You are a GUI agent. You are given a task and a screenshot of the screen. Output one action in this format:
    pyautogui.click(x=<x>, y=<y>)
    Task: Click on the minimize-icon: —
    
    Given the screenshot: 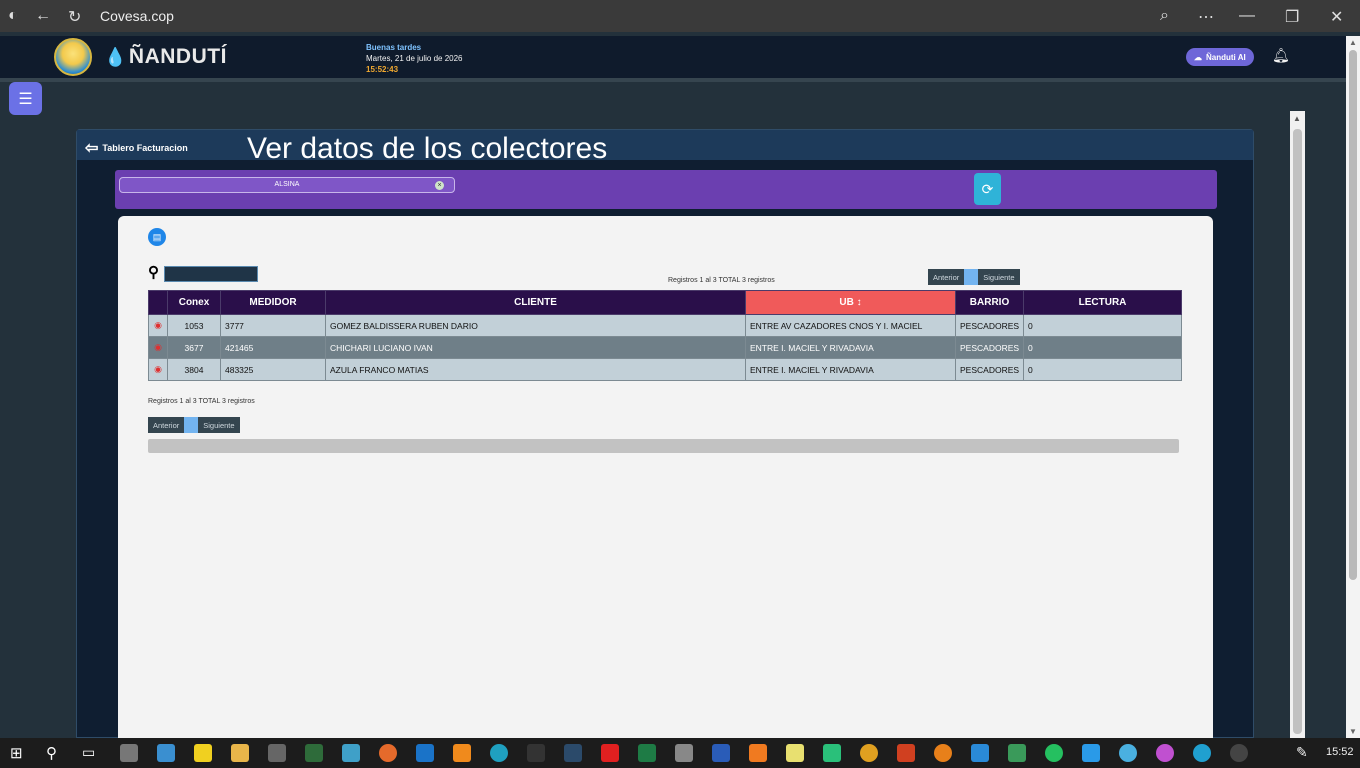 What is the action you would take?
    pyautogui.click(x=1247, y=16)
    